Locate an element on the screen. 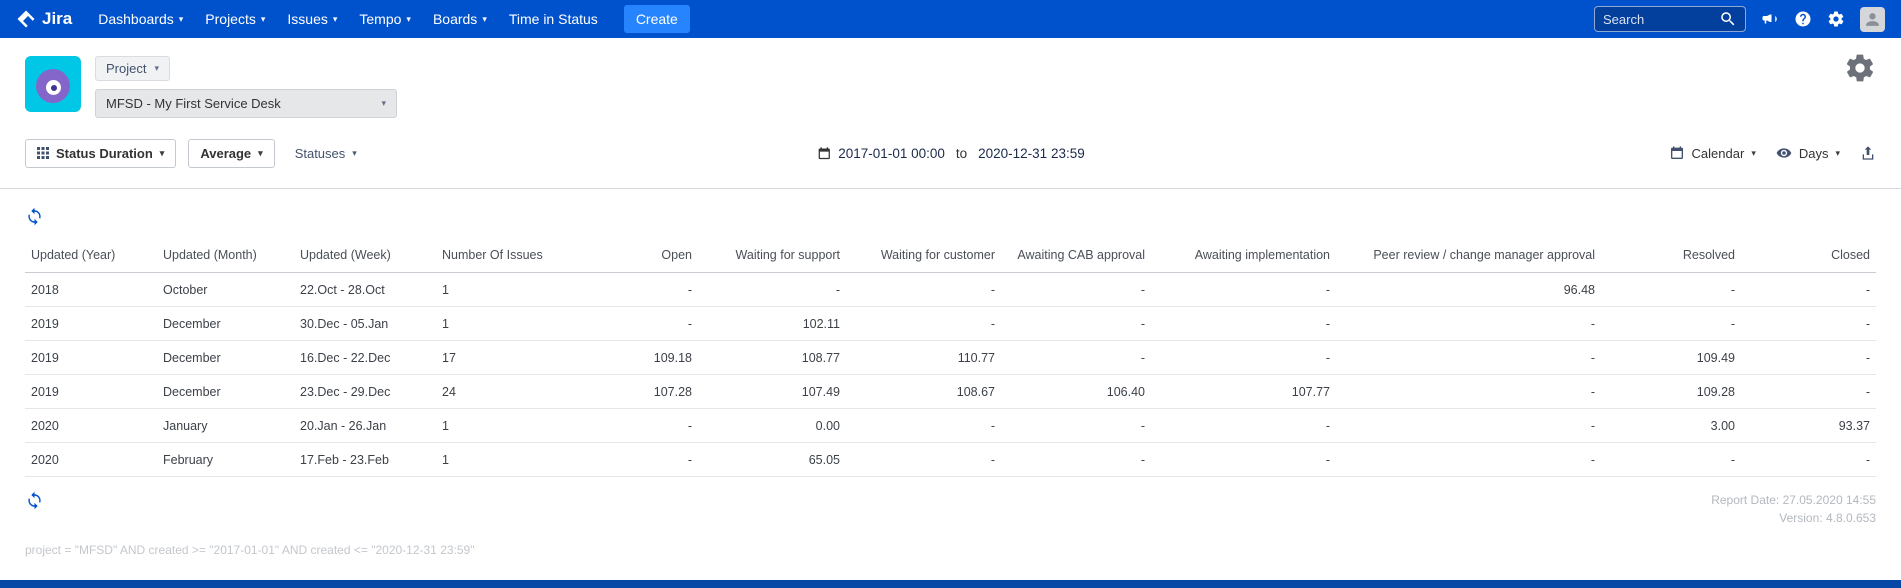 This screenshot has width=1901, height=588. date-to: 2020-12-31 23:59 is located at coordinates (1031, 153).